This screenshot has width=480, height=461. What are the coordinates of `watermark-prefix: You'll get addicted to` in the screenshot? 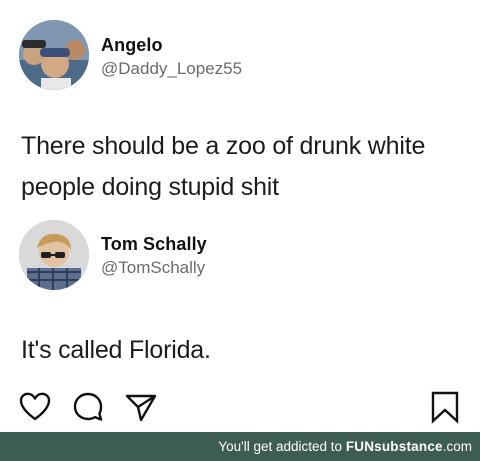 It's located at (282, 446).